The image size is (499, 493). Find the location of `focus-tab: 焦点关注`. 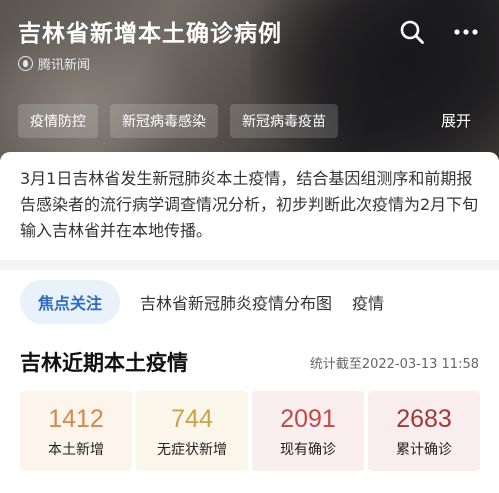

focus-tab: 焦点关注 is located at coordinates (70, 302).